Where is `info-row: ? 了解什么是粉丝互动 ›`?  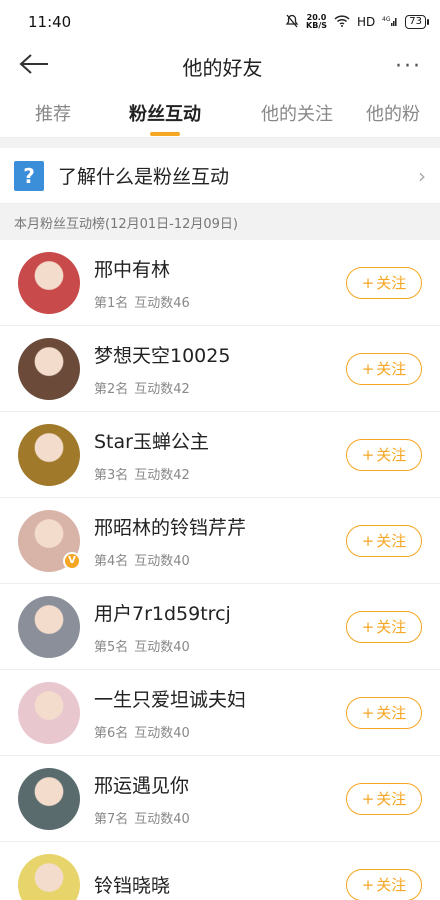 info-row: ? 了解什么是粉丝互动 › is located at coordinates (220, 176).